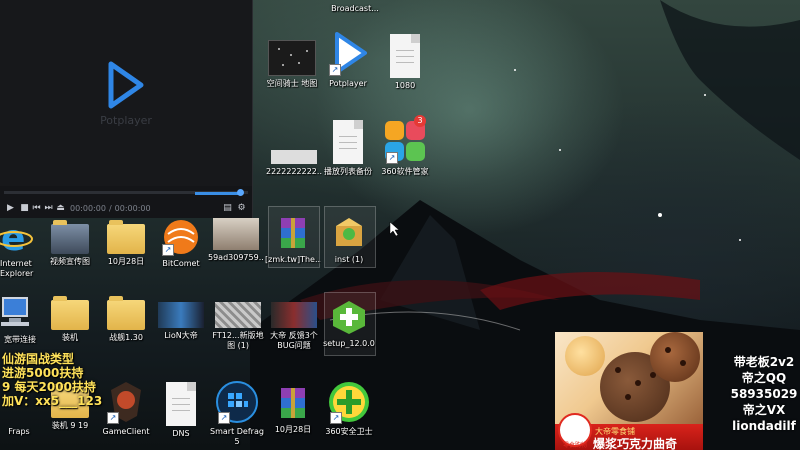 The image size is (800, 450). I want to click on video-area: Potplayer, so click(126, 93).